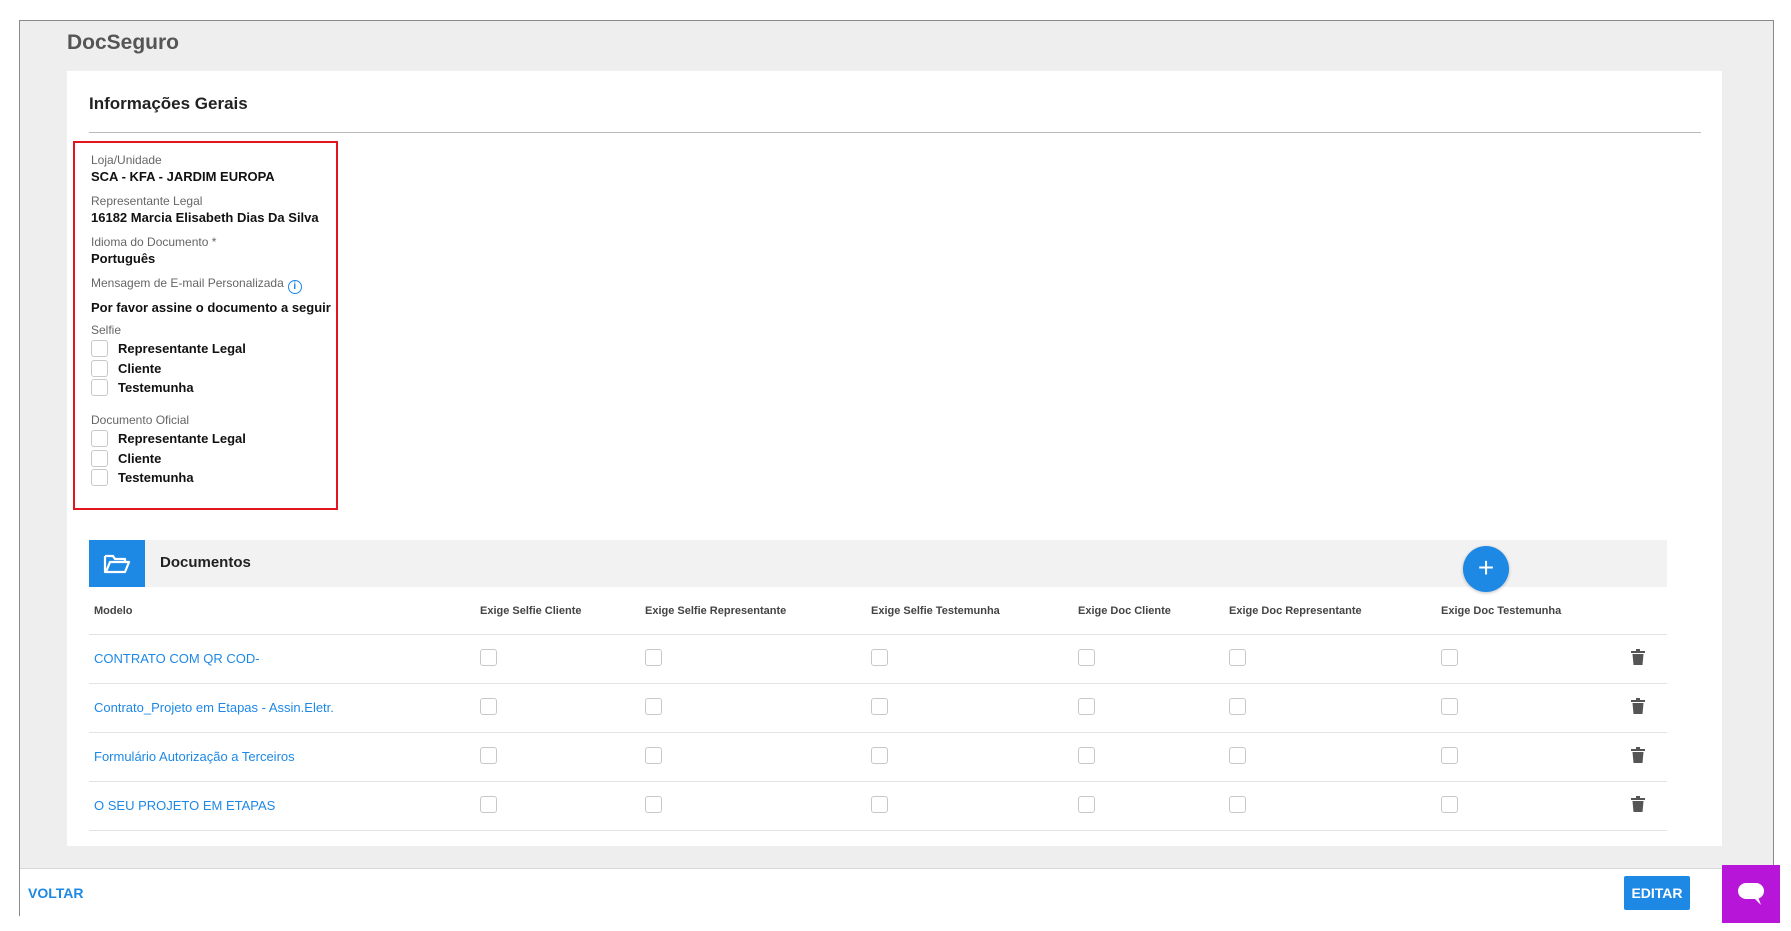 The height and width of the screenshot is (931, 1791). Describe the element at coordinates (282, 611) in the screenshot. I see `column-header-model: Modelo` at that location.